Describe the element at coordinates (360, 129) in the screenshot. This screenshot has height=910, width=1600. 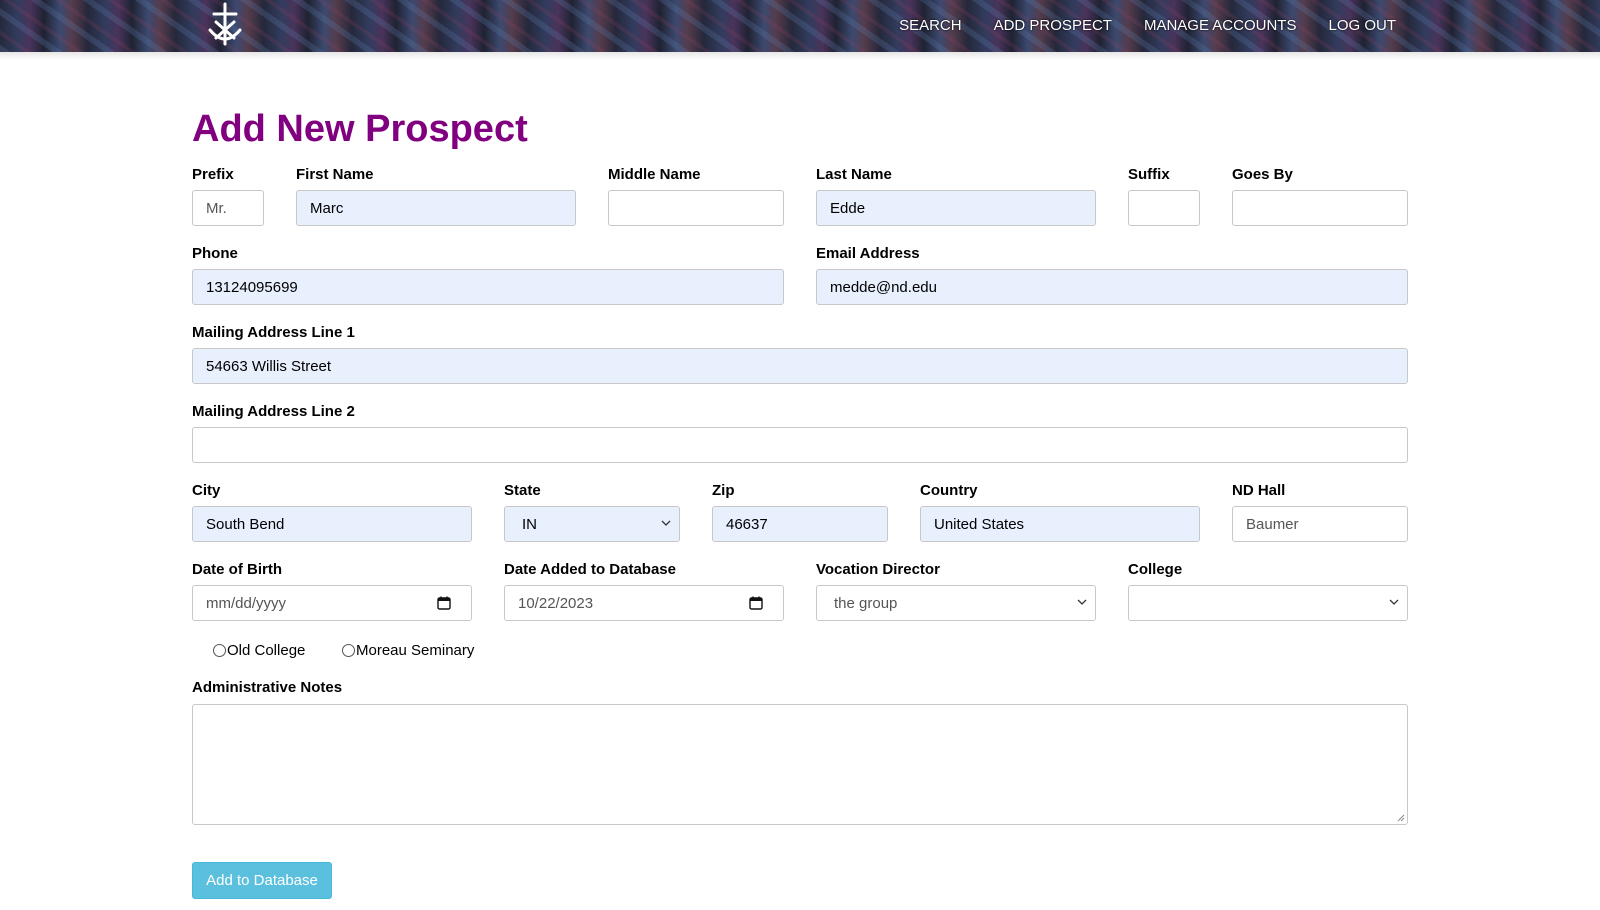
I see `page-title: Add New Prospect` at that location.